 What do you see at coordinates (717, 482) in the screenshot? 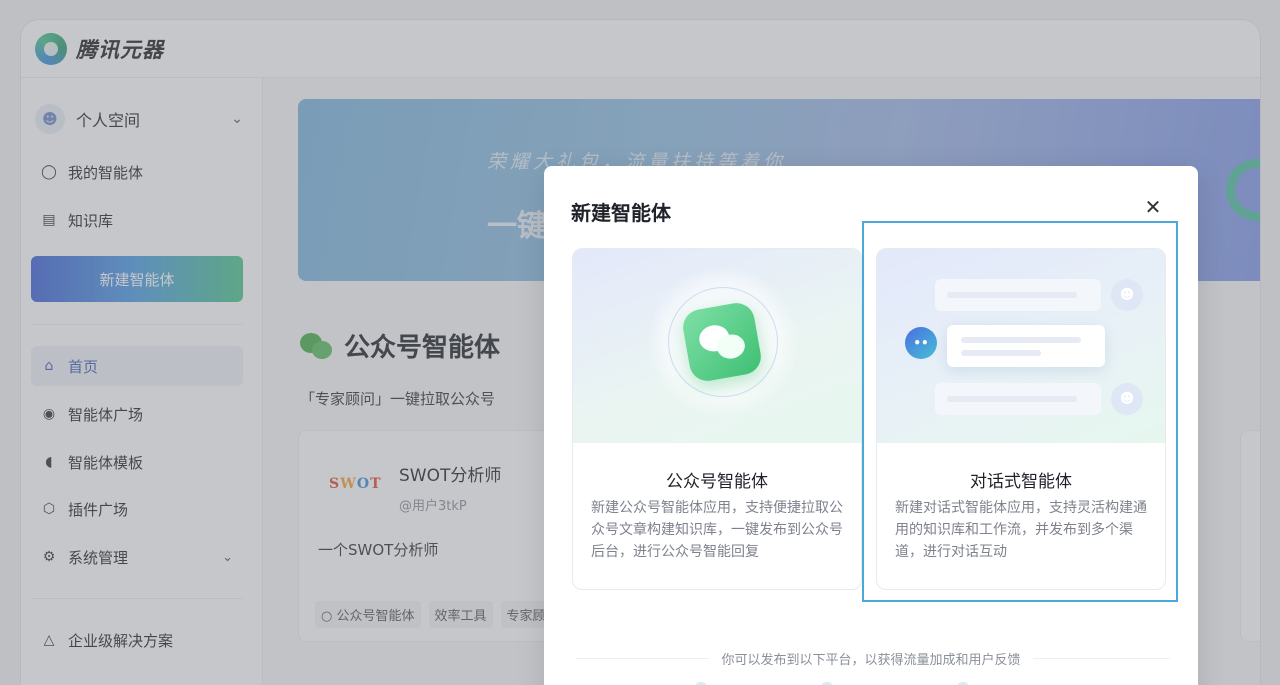
I see `option-title: 公众号智能体` at bounding box center [717, 482].